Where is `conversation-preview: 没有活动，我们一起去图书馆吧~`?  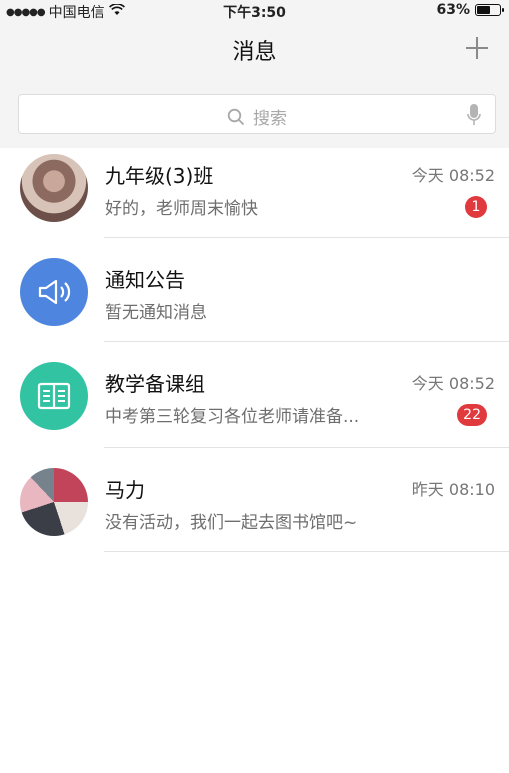 conversation-preview: 没有活动，我们一起去图书馆吧~ is located at coordinates (231, 523).